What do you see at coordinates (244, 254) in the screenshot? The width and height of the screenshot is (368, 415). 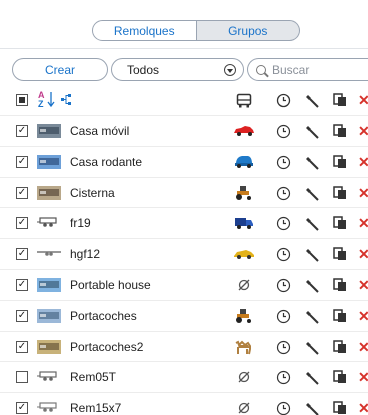 I see `car-yellow-icon` at bounding box center [244, 254].